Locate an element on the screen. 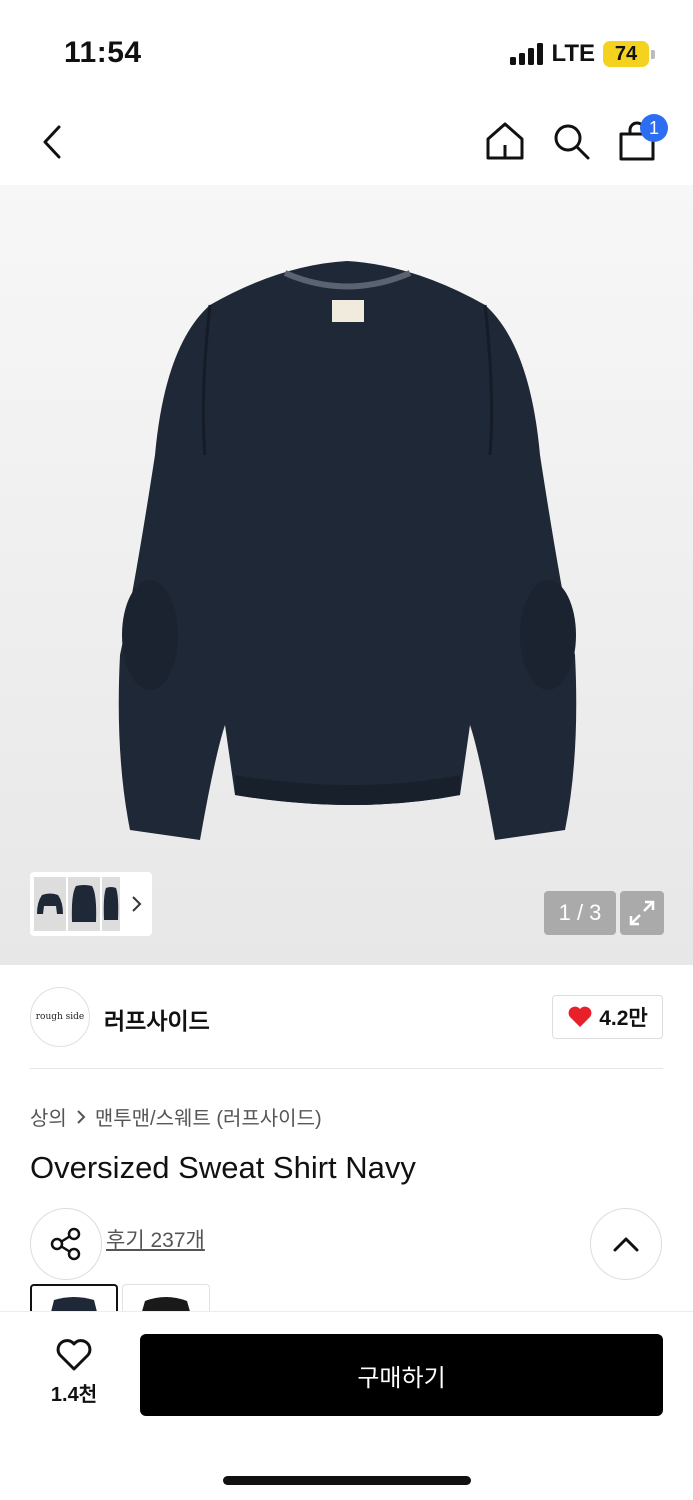  home-button is located at coordinates (505, 141).